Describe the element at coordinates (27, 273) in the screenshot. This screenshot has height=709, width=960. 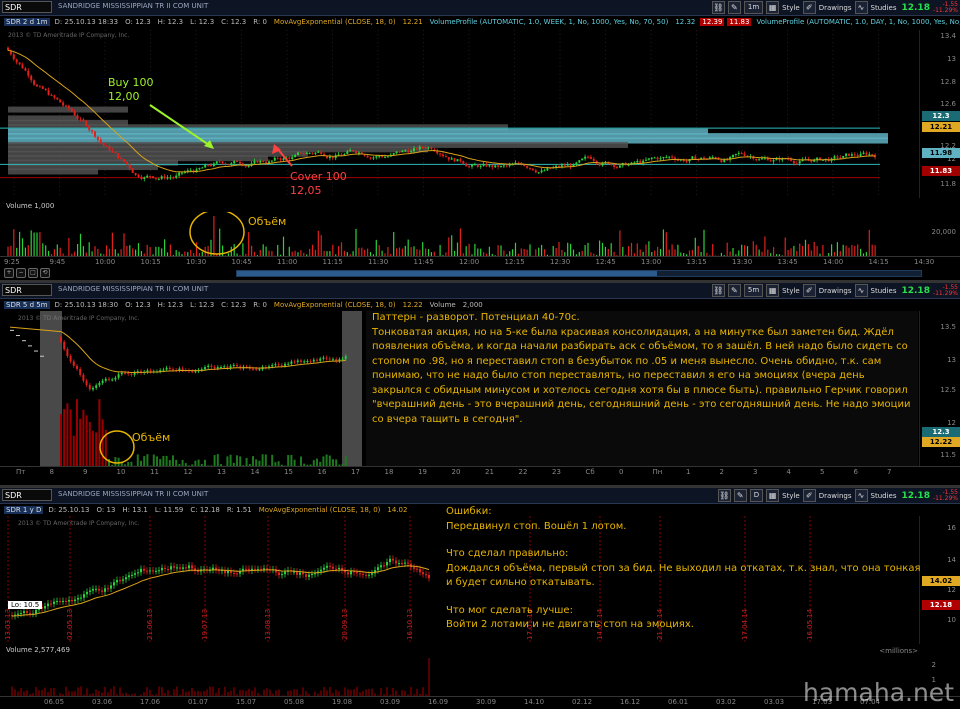
I see `zoom-controls: + − □ ⟲` at that location.